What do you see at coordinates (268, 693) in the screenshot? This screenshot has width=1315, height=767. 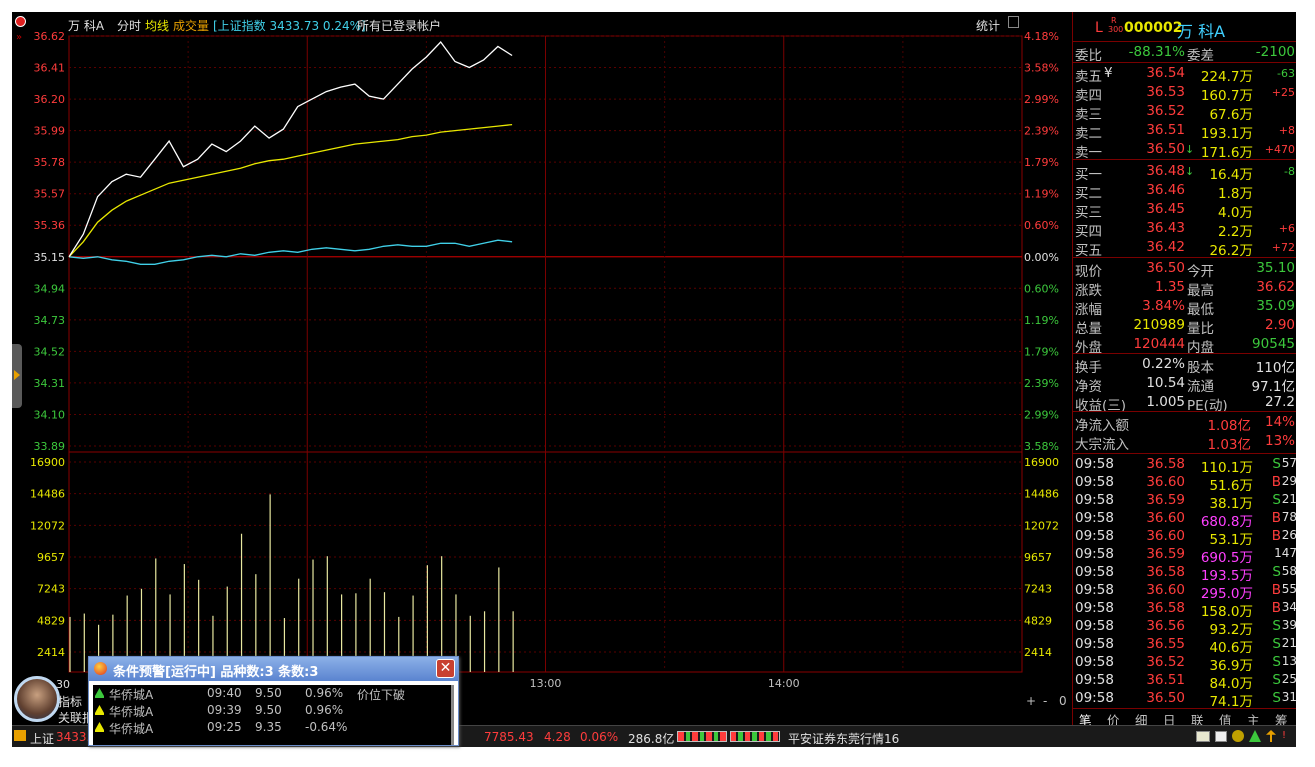 I see `alert-price: 9.50` at bounding box center [268, 693].